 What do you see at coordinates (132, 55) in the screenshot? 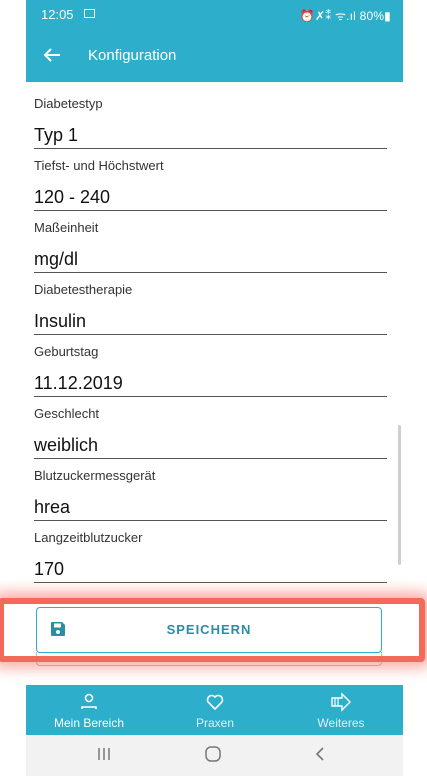
I see `page-title: Konfiguration` at bounding box center [132, 55].